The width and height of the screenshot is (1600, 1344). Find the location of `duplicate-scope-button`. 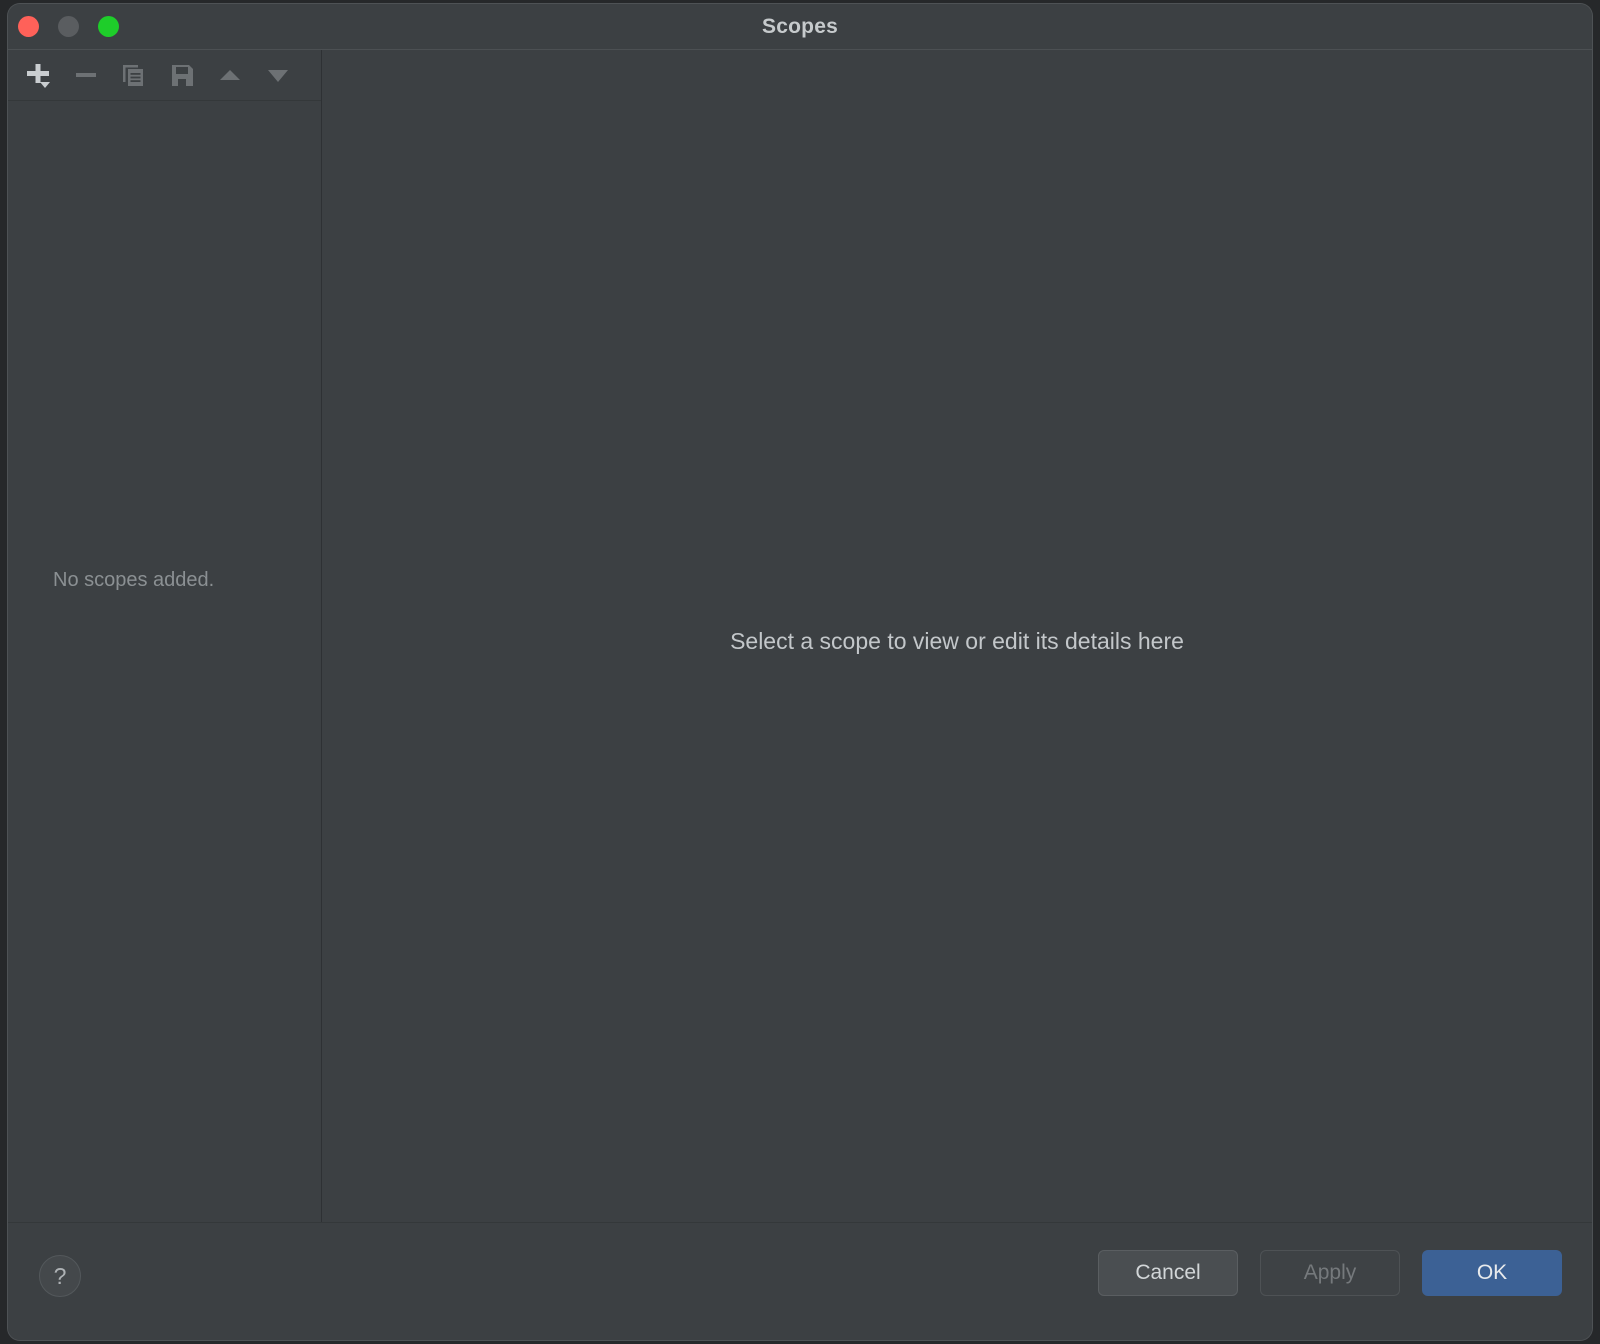

duplicate-scope-button is located at coordinates (134, 75).